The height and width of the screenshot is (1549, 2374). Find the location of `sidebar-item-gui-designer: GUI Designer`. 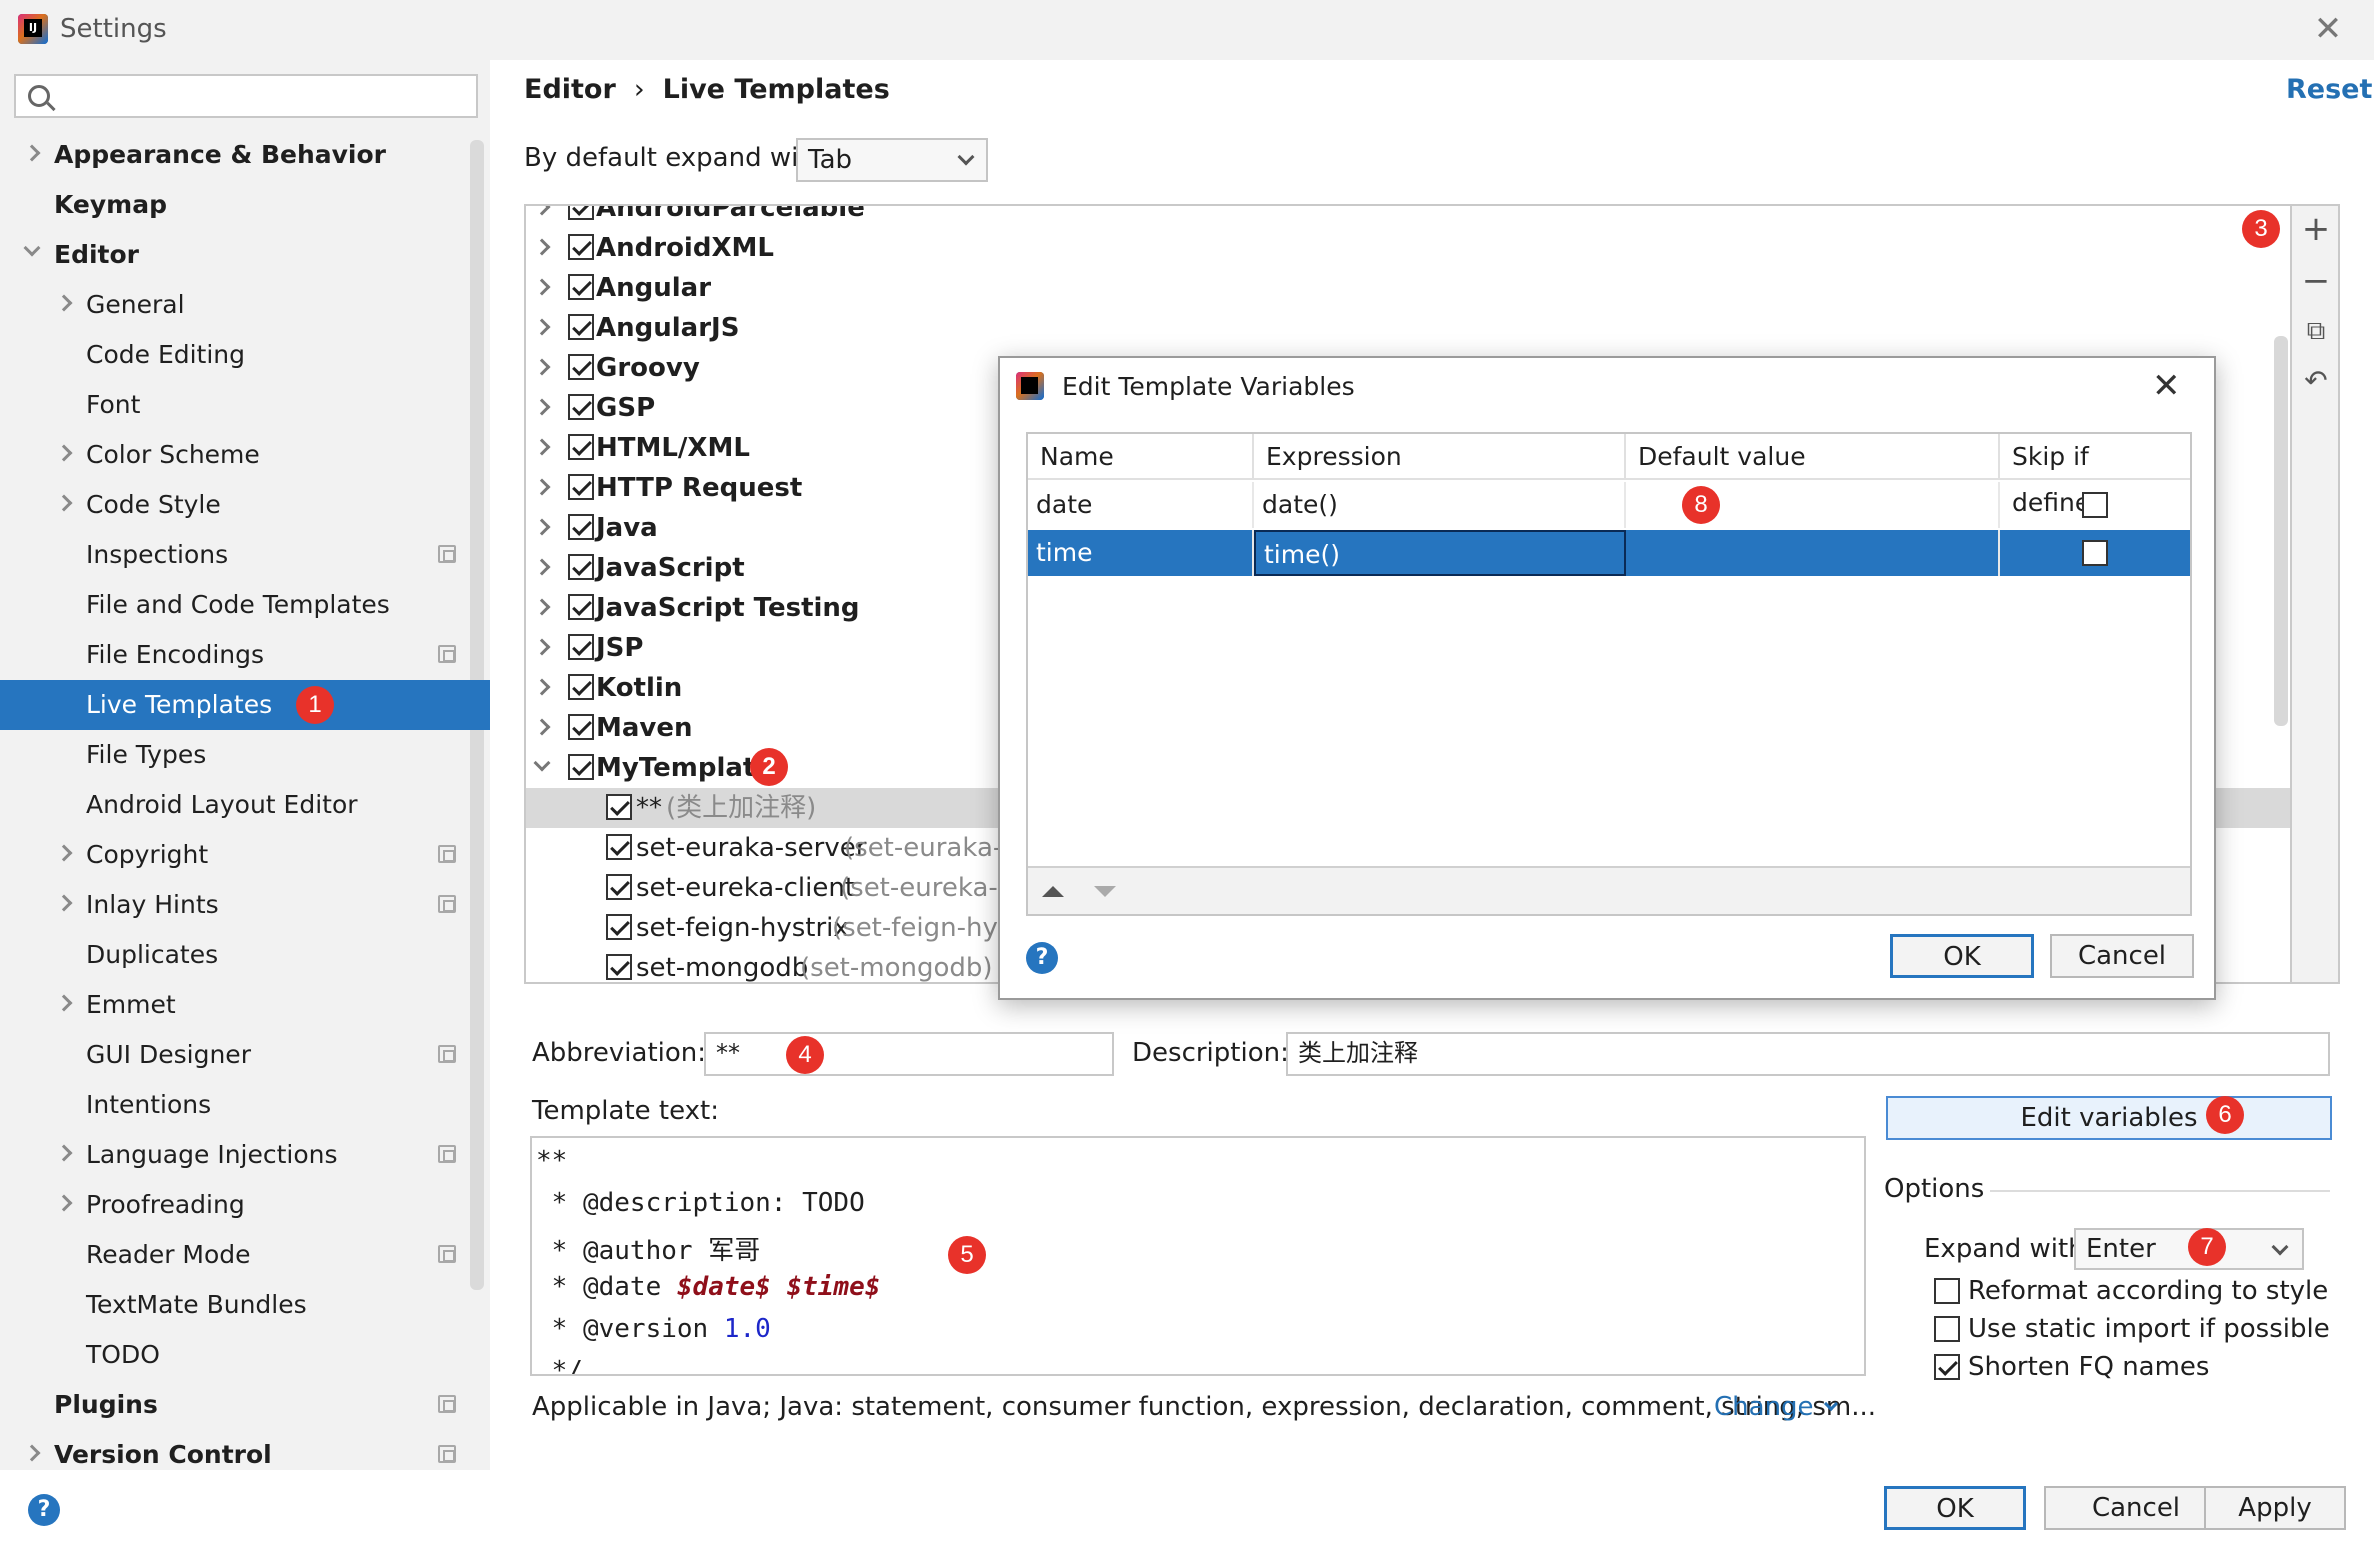

sidebar-item-gui-designer: GUI Designer is located at coordinates (245, 1055).